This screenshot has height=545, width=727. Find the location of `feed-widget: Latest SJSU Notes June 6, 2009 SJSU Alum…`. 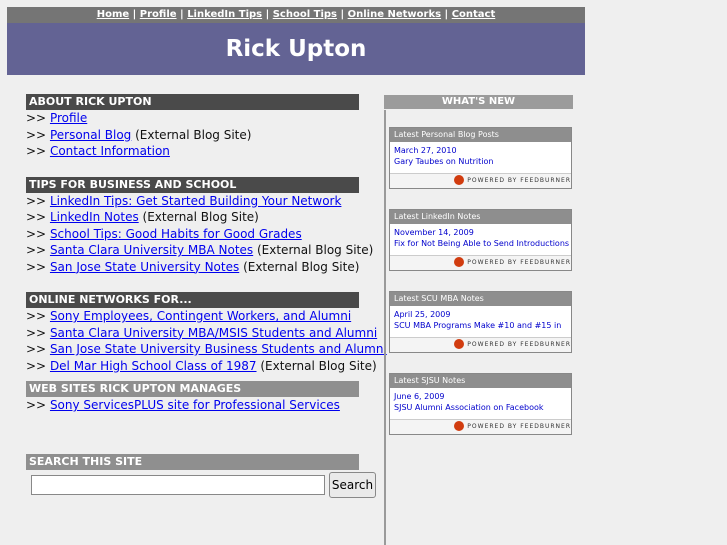

feed-widget: Latest SJSU Notes June 6, 2009 SJSU Alum… is located at coordinates (480, 404).